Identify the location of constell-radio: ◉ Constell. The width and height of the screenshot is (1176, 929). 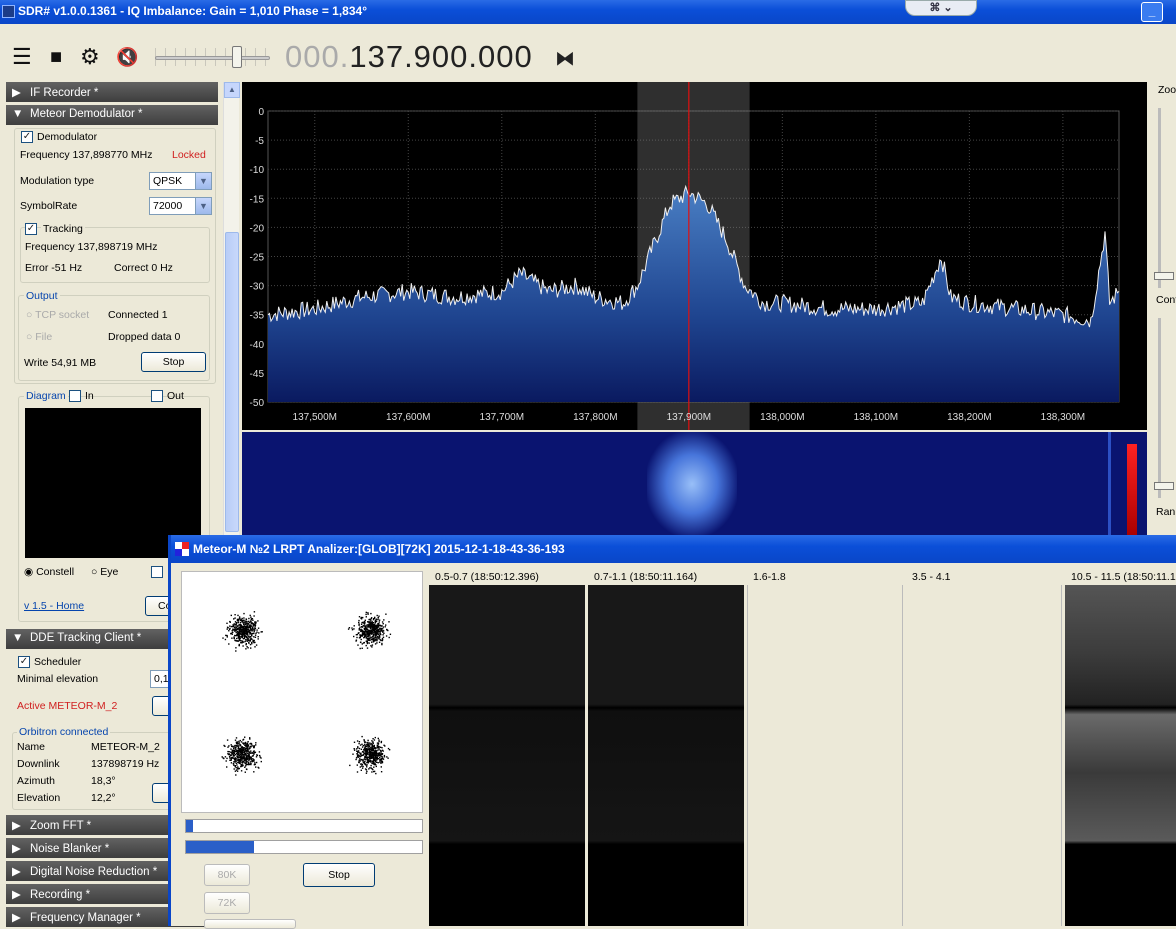
(49, 572).